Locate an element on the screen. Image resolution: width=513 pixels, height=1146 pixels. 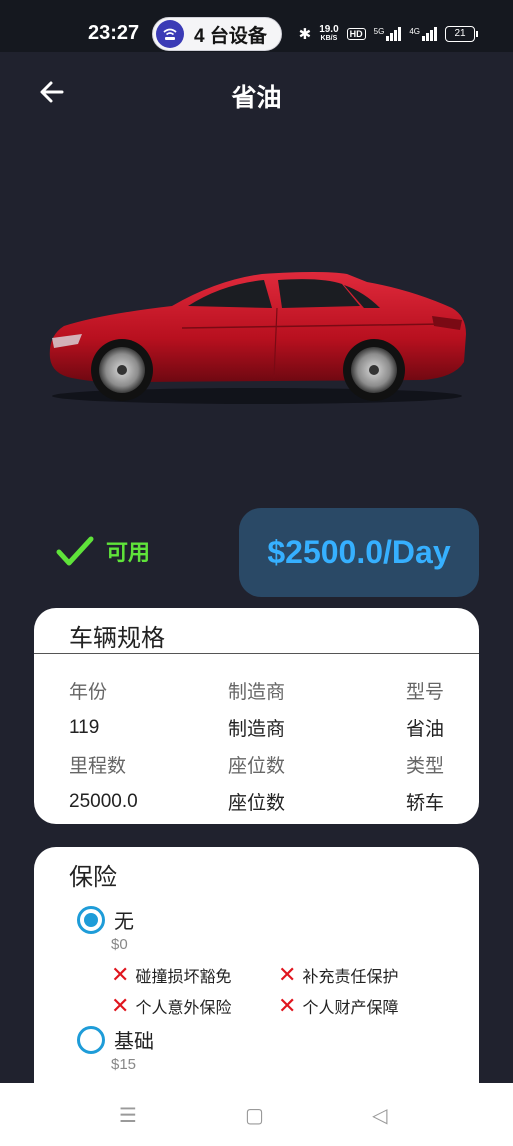
car-image is located at coordinates (258, 338).